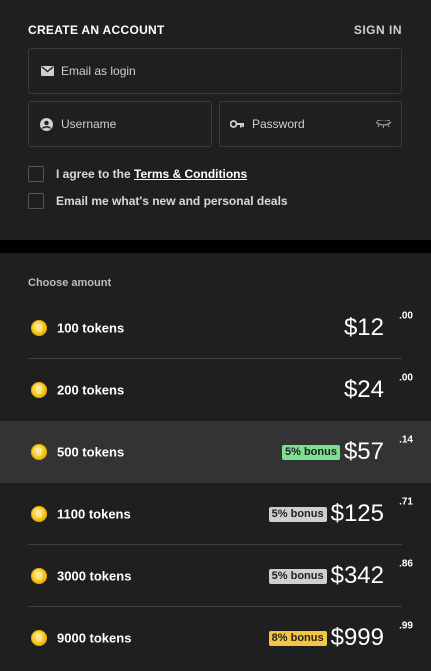  What do you see at coordinates (91, 390) in the screenshot?
I see `token-amount-label: 200 tokens` at bounding box center [91, 390].